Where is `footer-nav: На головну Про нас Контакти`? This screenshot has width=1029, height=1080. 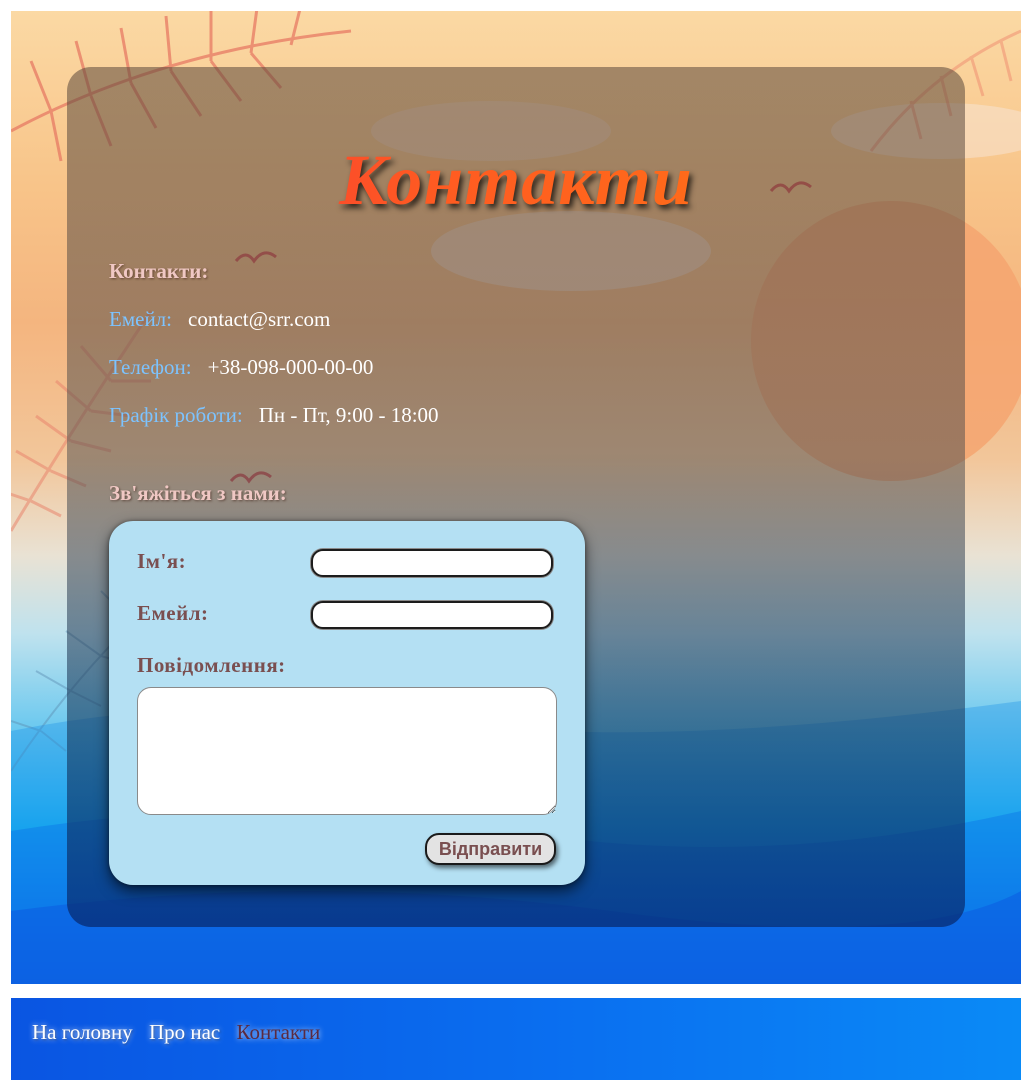 footer-nav: На головну Про нас Контакти is located at coordinates (181, 1032).